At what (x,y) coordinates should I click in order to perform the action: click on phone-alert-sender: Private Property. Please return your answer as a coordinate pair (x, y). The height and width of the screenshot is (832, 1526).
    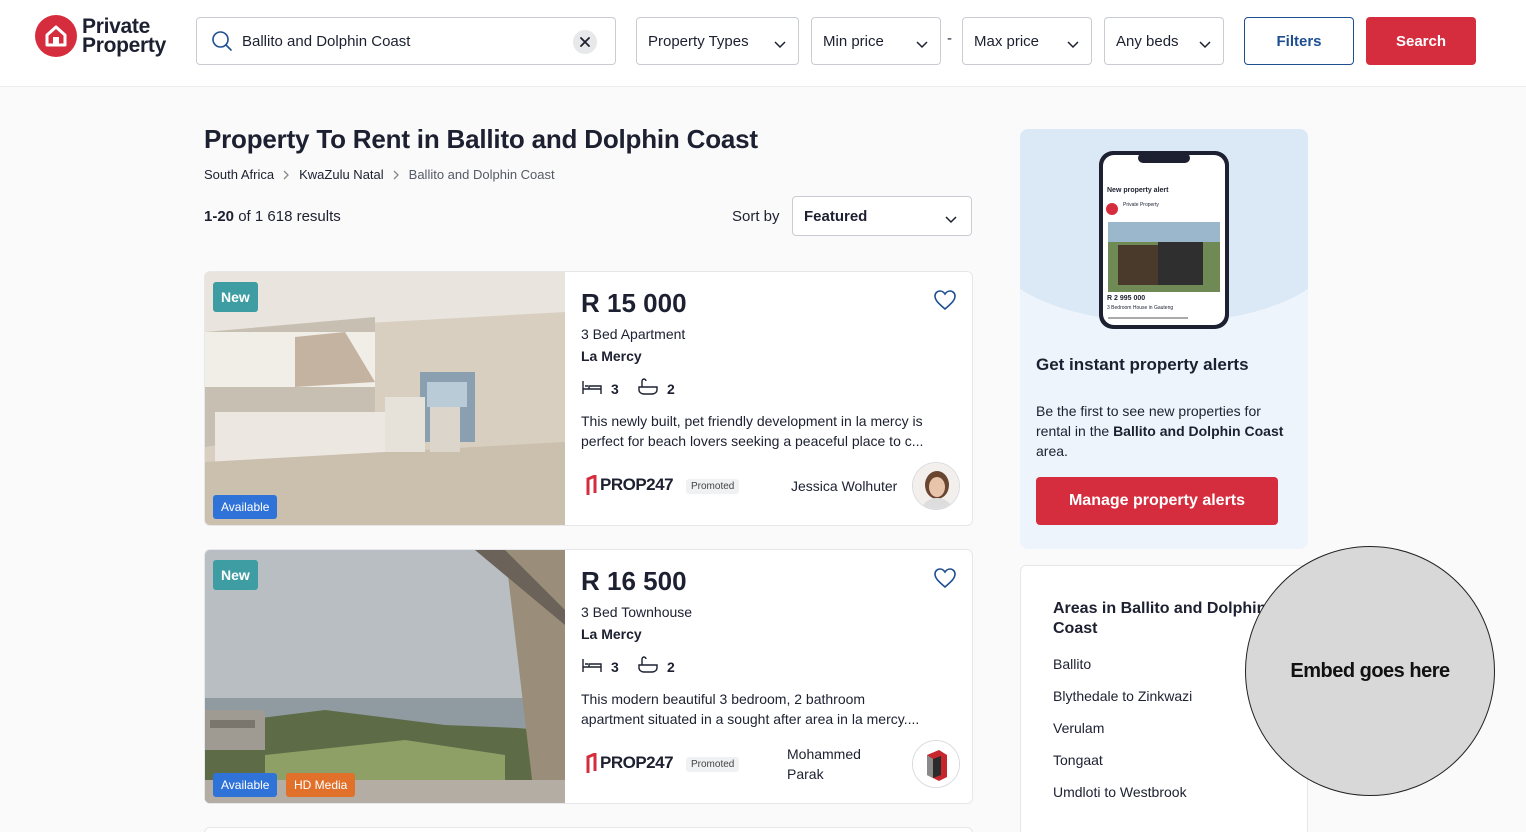
    Looking at the image, I should click on (1141, 205).